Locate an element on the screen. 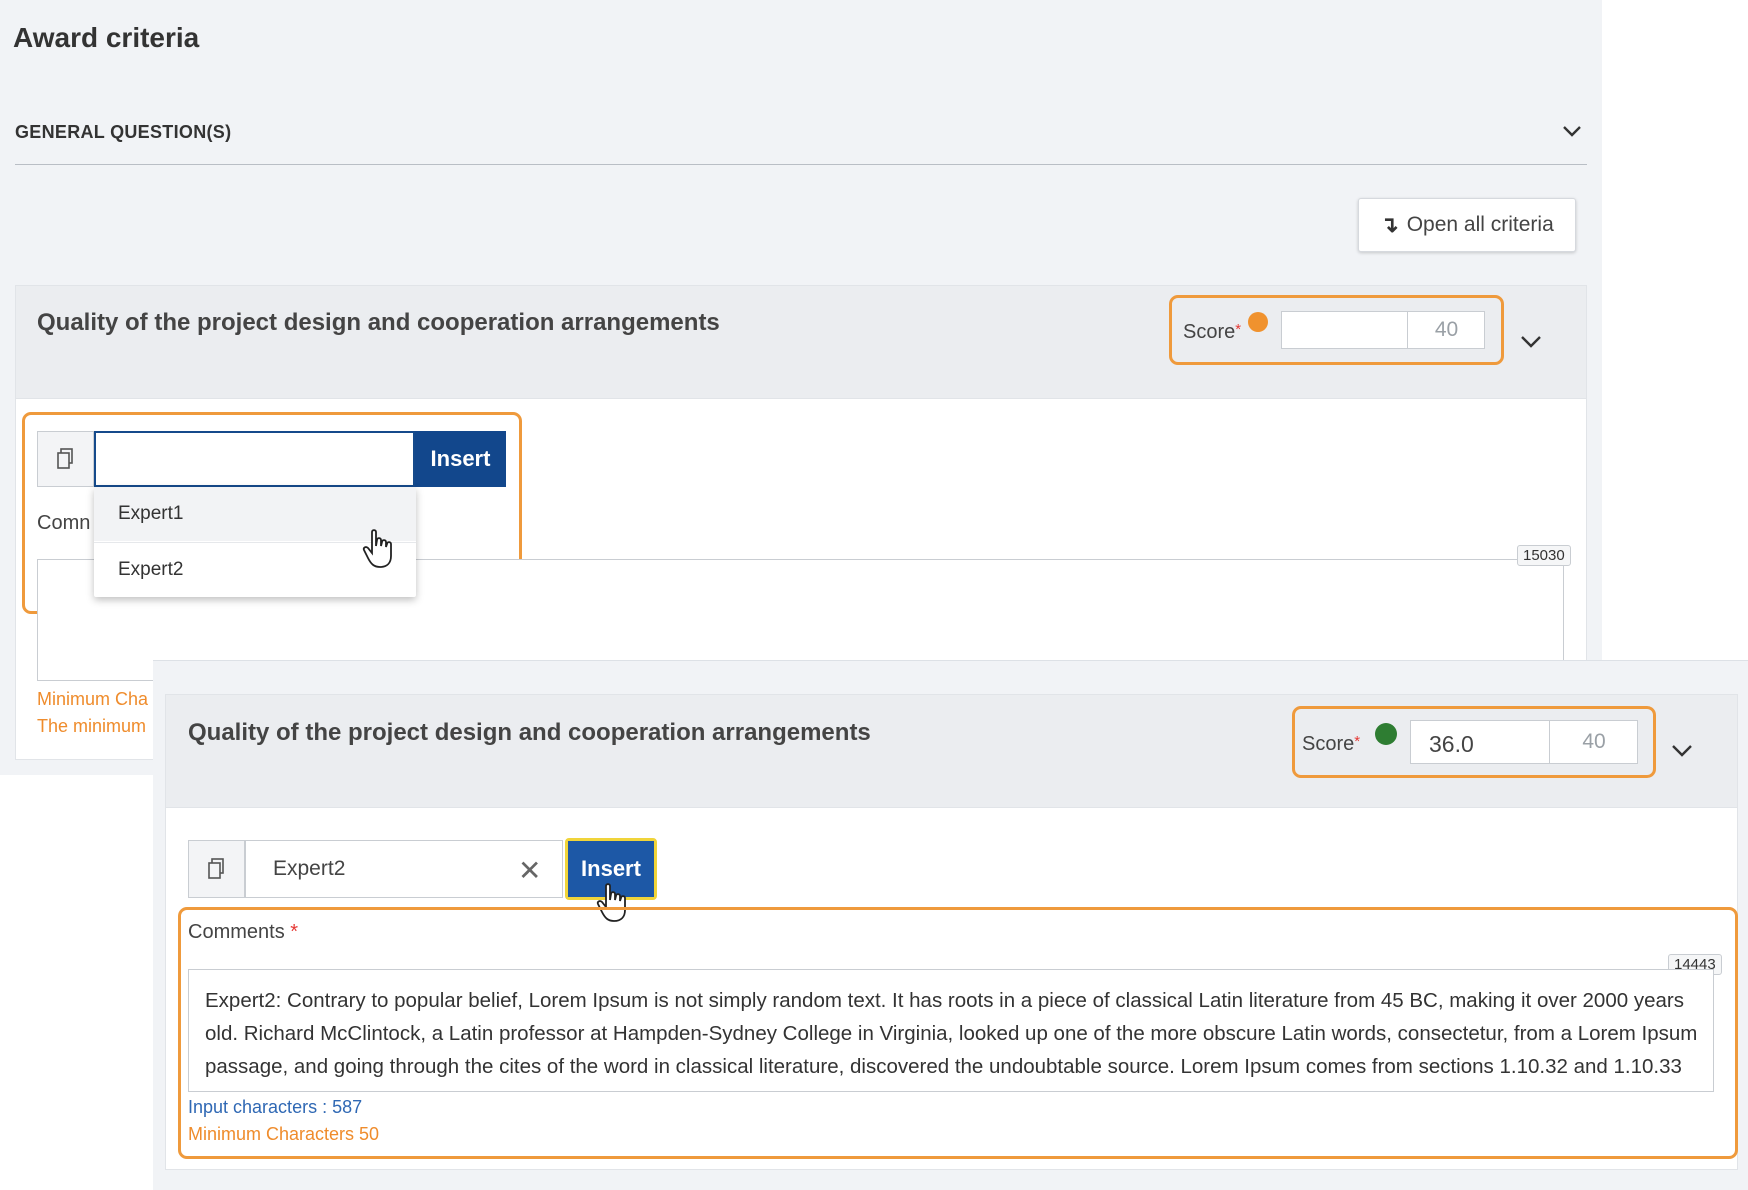 The height and width of the screenshot is (1190, 1748). comments-label-partial: Comn is located at coordinates (64, 523).